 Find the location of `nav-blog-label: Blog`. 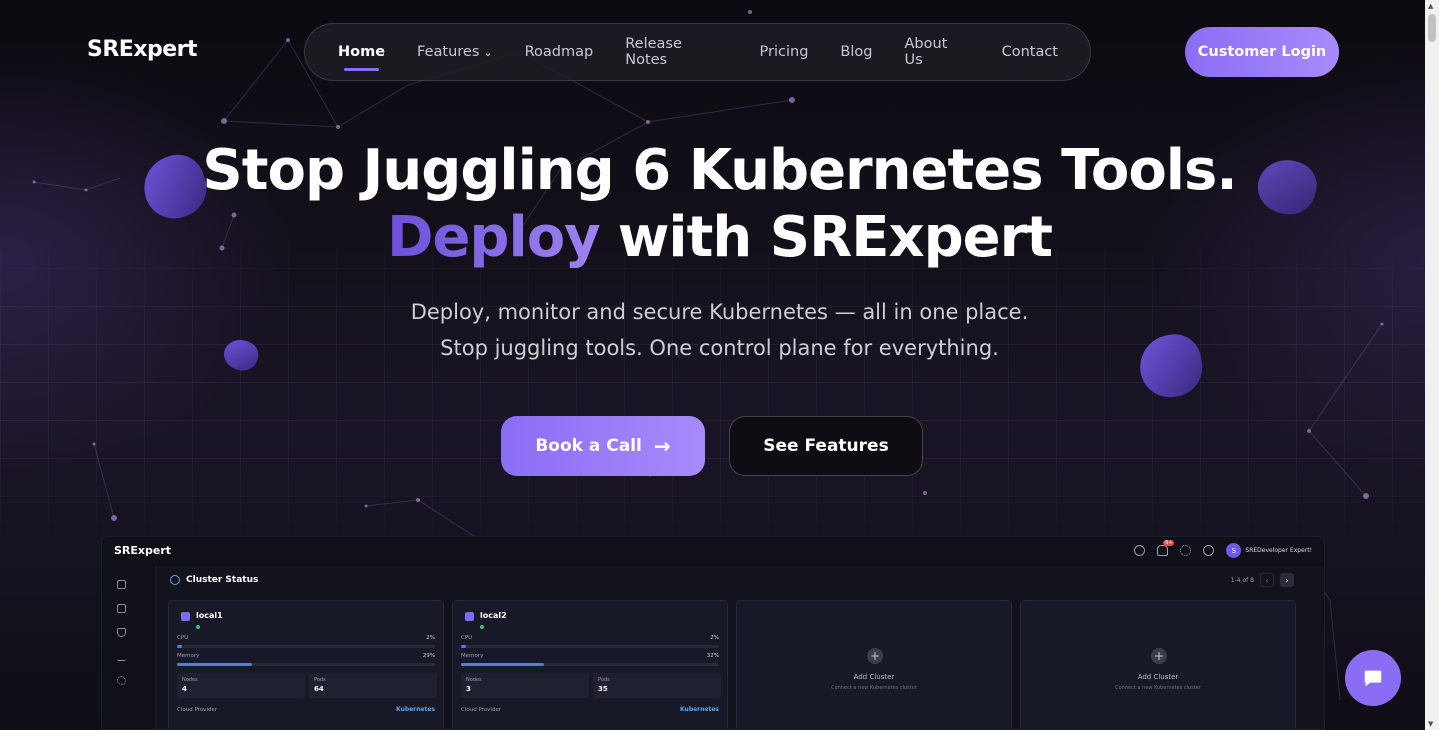

nav-blog-label: Blog is located at coordinates (856, 52).